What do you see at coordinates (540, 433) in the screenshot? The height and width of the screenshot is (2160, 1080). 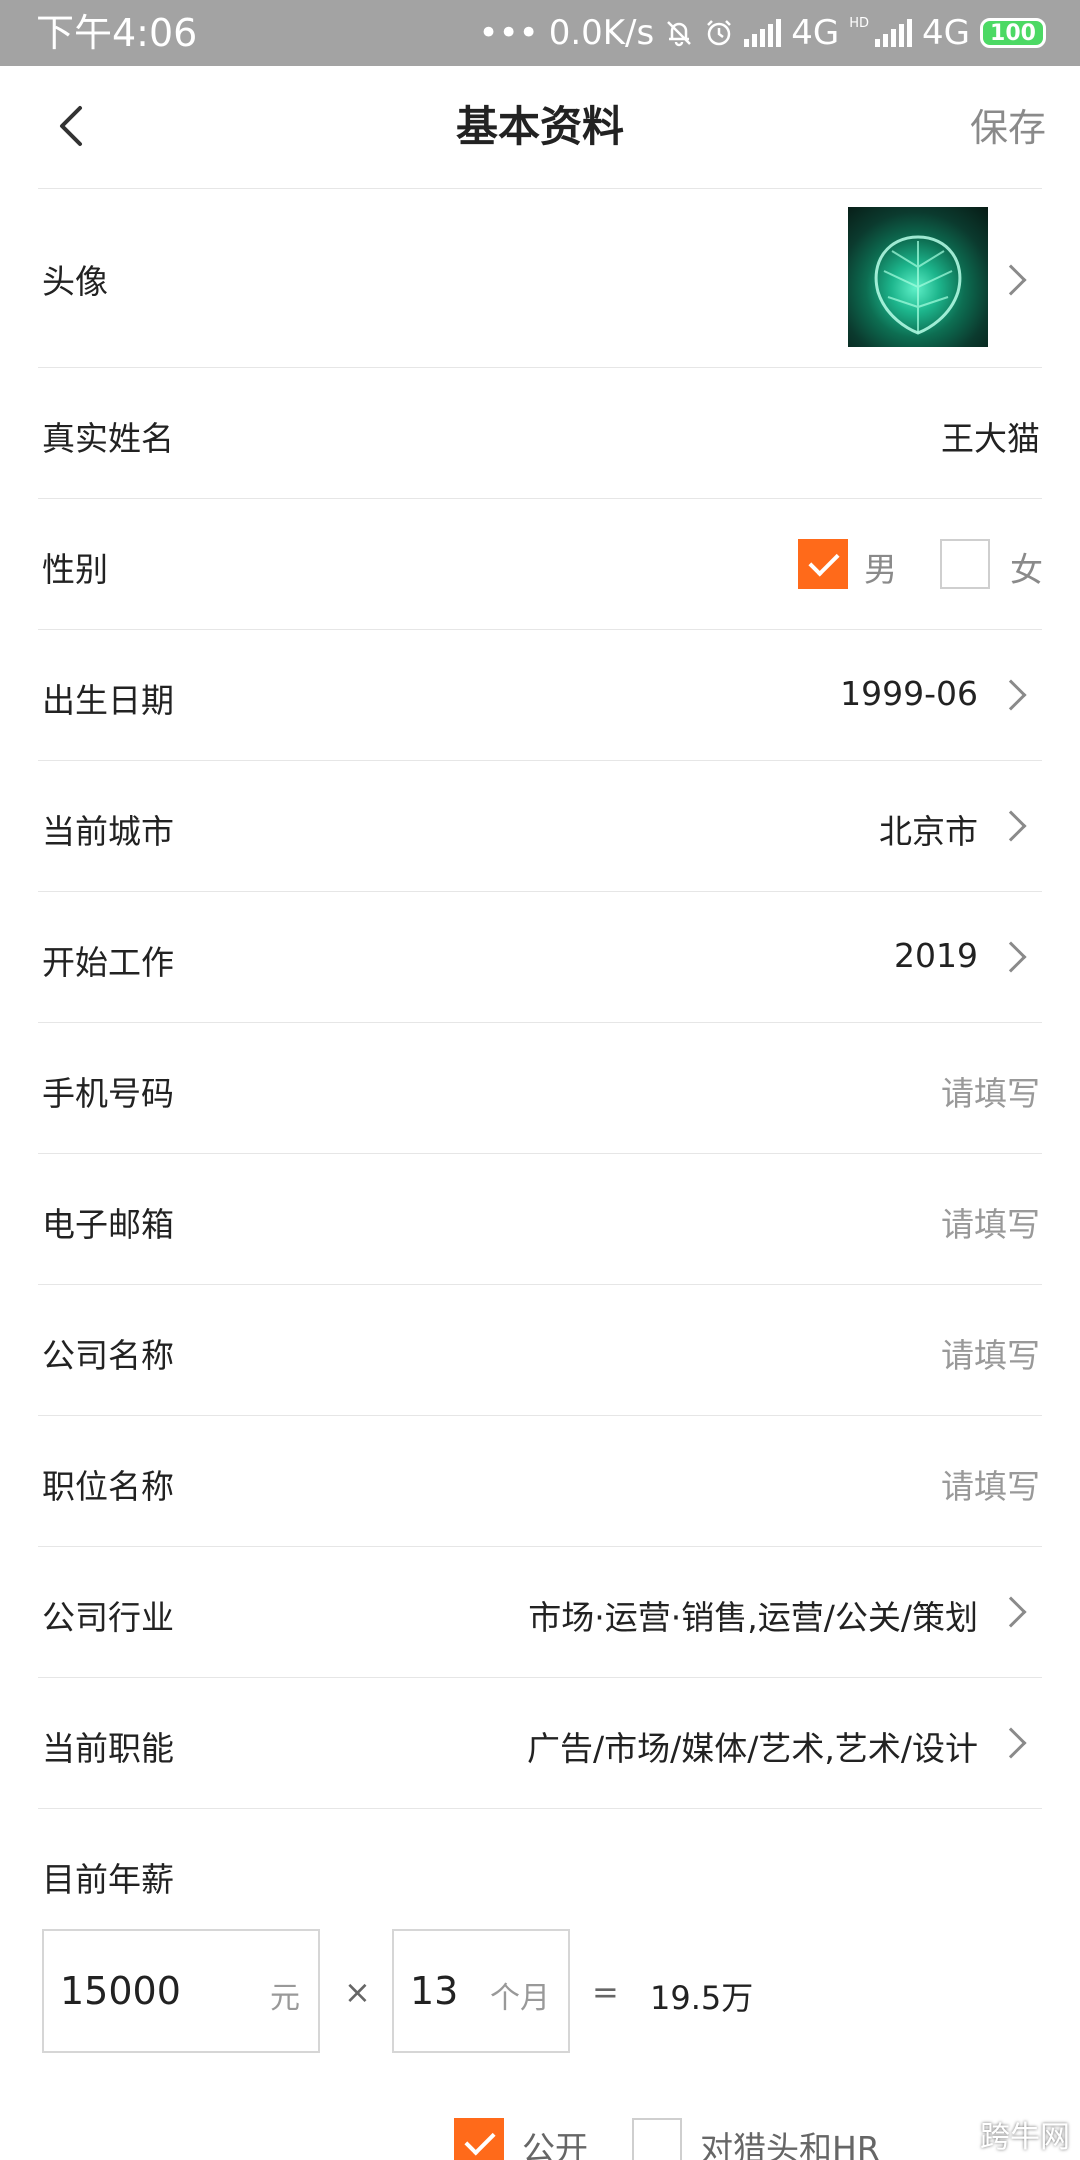 I see `row-real-name: 真实姓名 王大猫` at bounding box center [540, 433].